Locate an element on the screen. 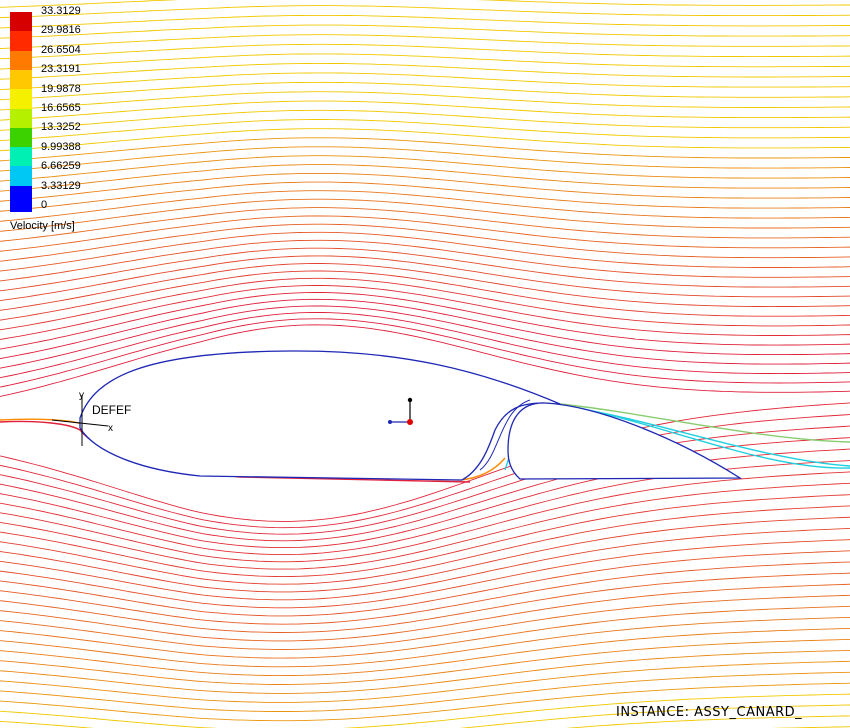 The image size is (850, 728). legend-tick-label: 3.33129 is located at coordinates (61, 185).